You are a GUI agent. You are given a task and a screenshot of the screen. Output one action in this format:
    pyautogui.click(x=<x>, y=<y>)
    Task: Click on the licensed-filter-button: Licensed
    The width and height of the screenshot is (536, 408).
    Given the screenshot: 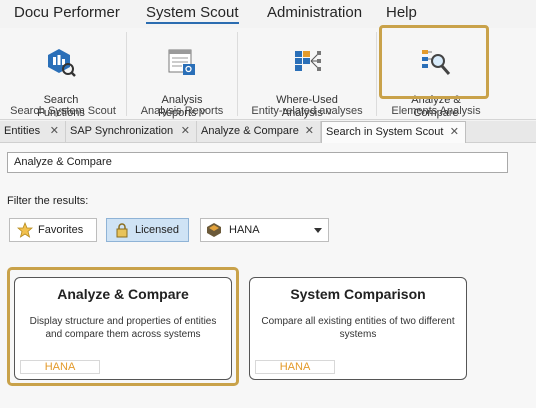 What is the action you would take?
    pyautogui.click(x=147, y=230)
    